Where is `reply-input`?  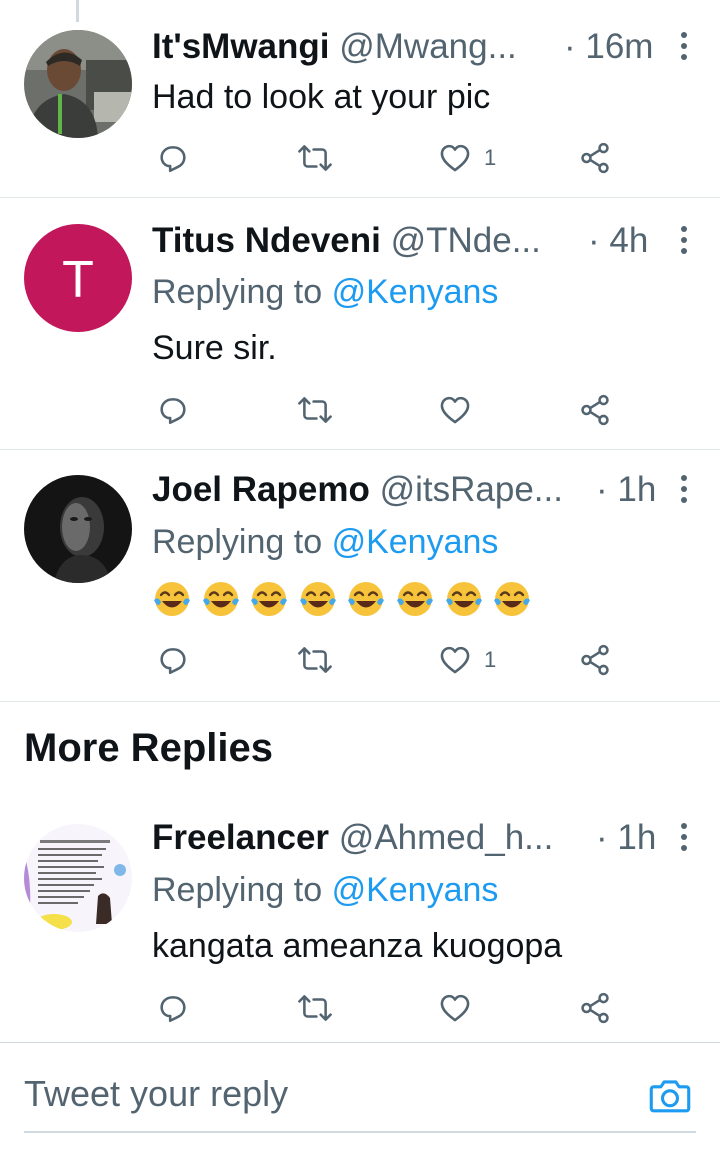 reply-input is located at coordinates (324, 1094).